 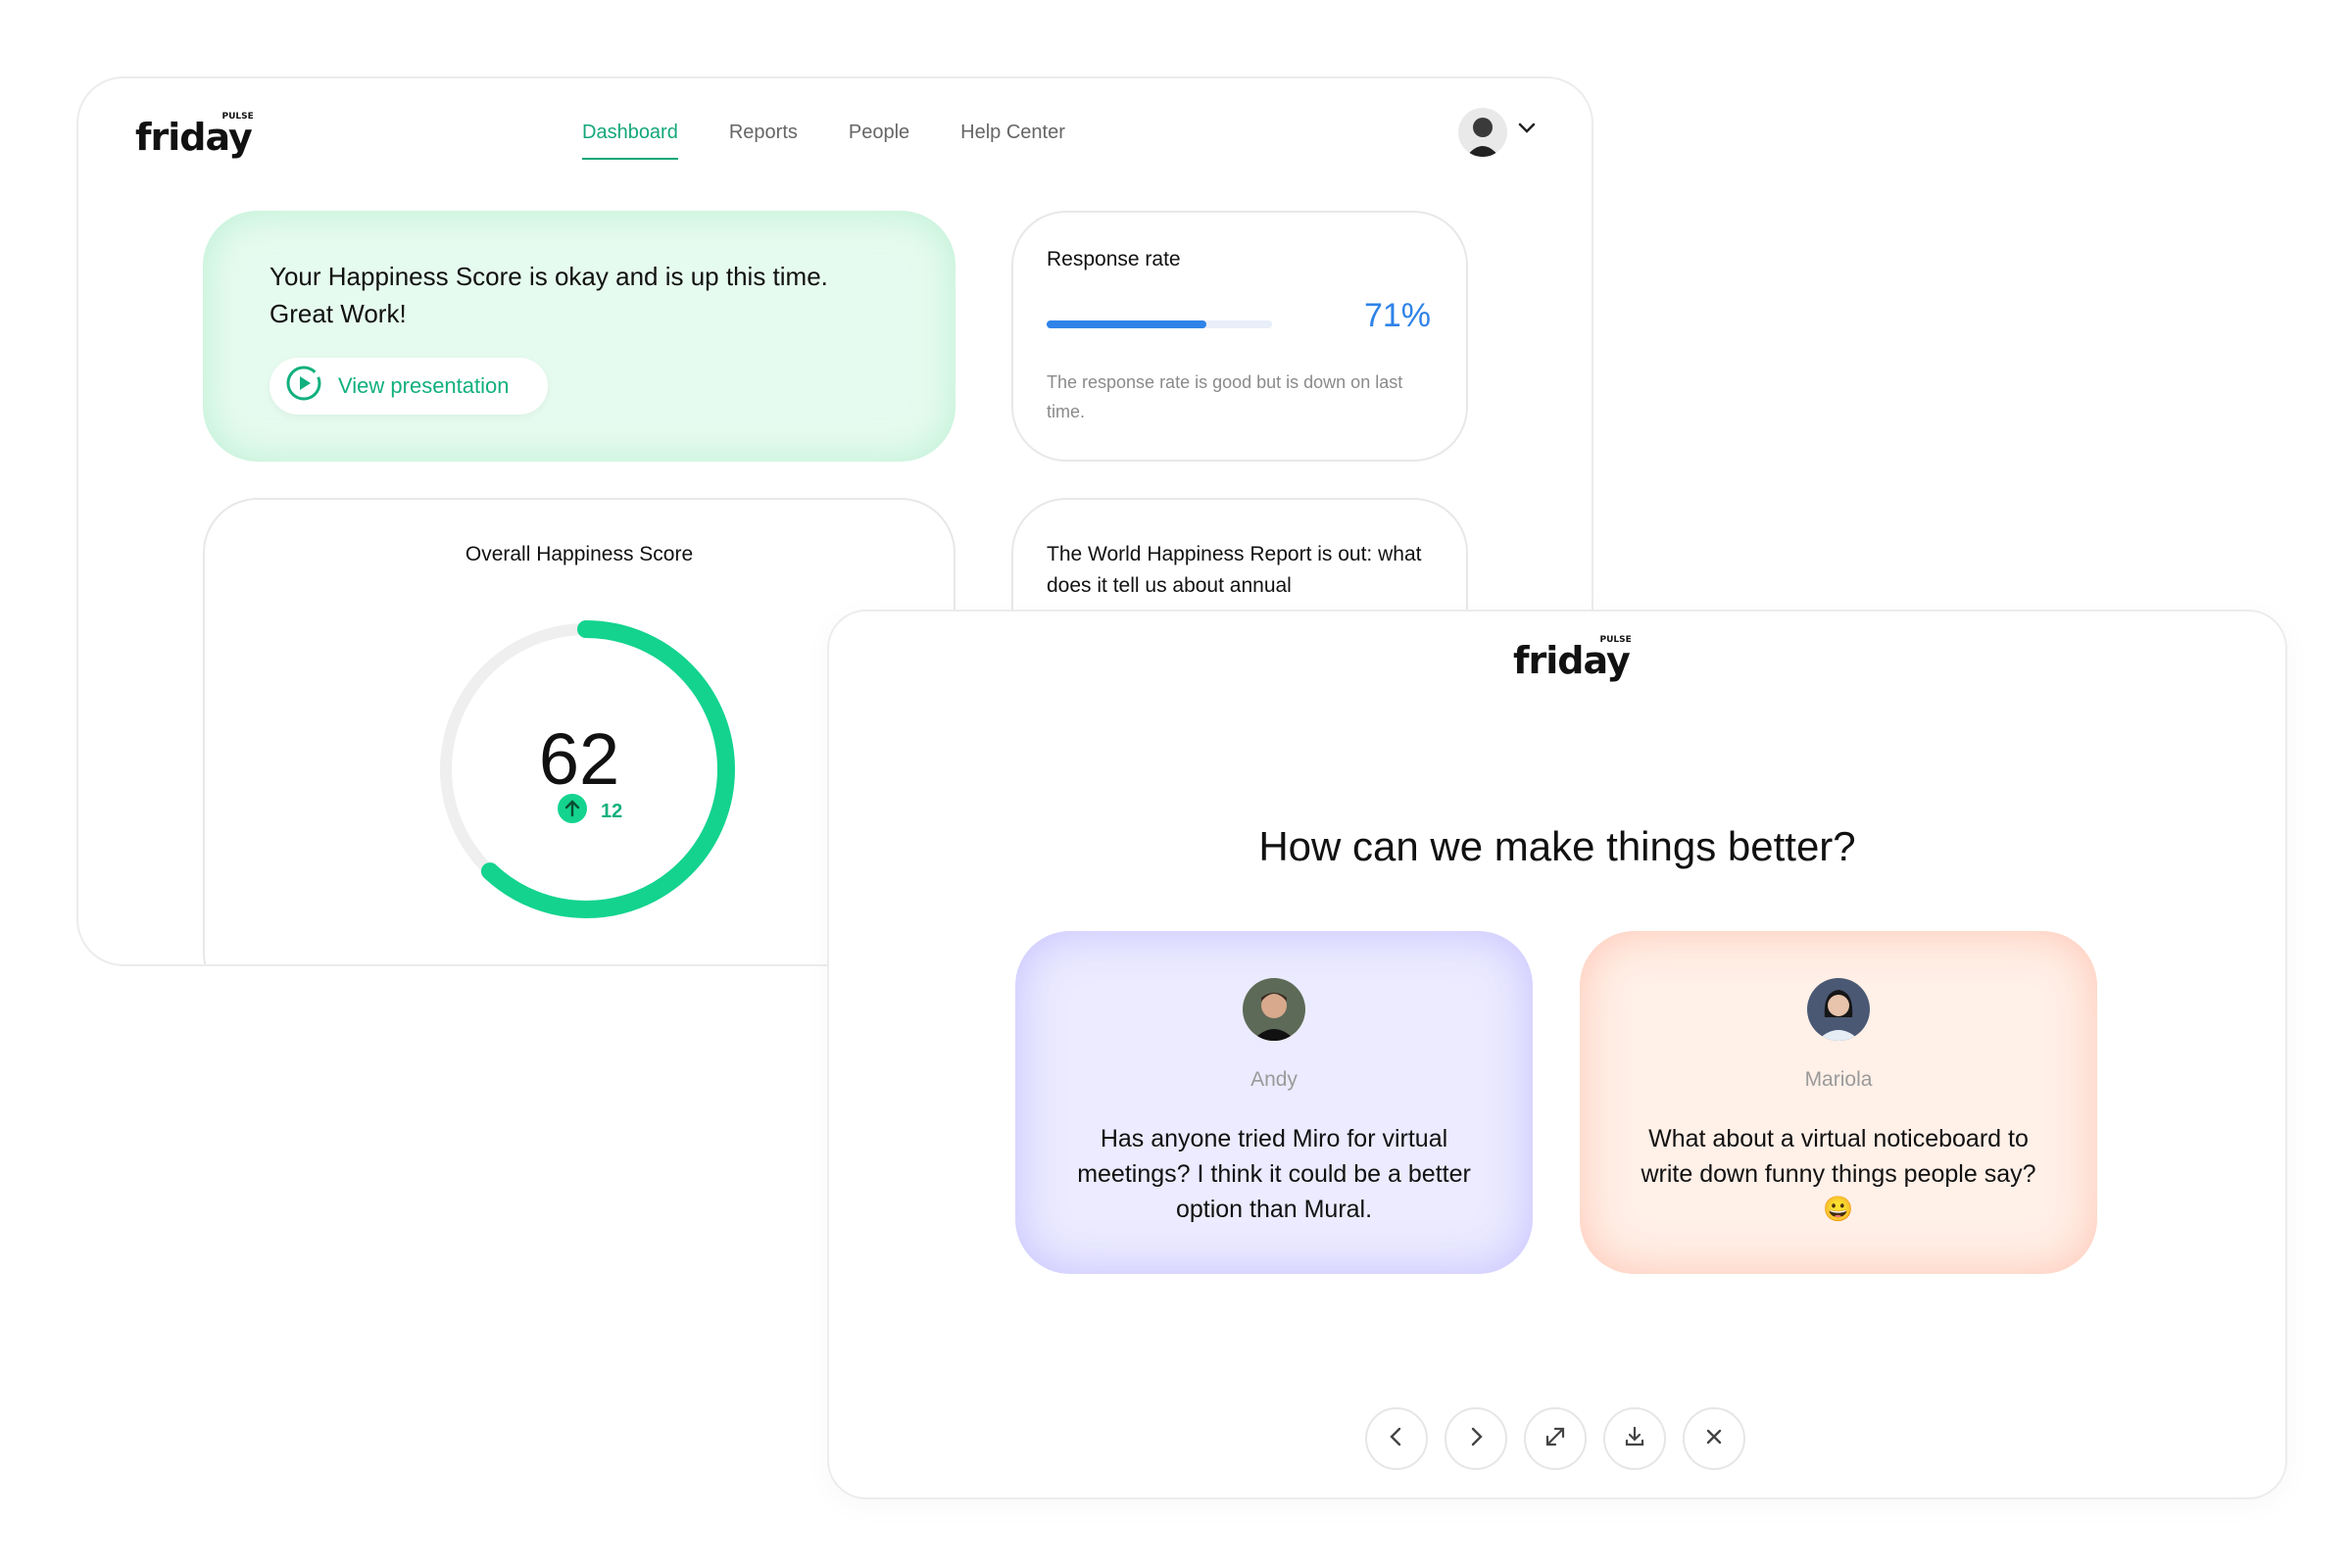 I want to click on view-presentation-button: View presentation, so click(x=409, y=386).